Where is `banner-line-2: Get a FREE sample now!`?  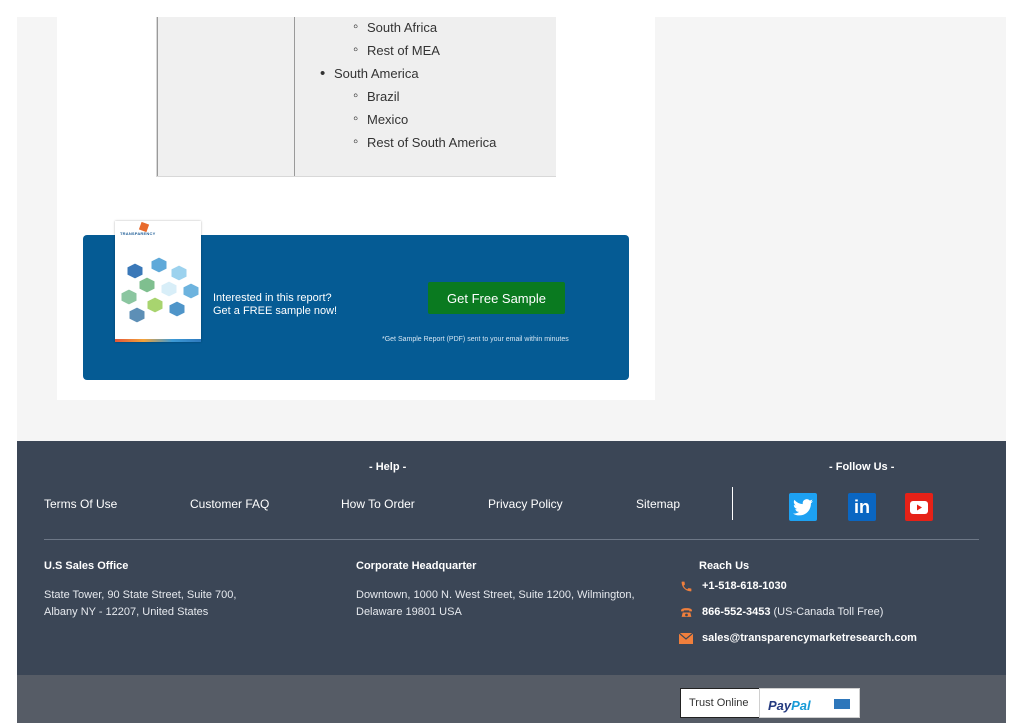 banner-line-2: Get a FREE sample now! is located at coordinates (275, 311).